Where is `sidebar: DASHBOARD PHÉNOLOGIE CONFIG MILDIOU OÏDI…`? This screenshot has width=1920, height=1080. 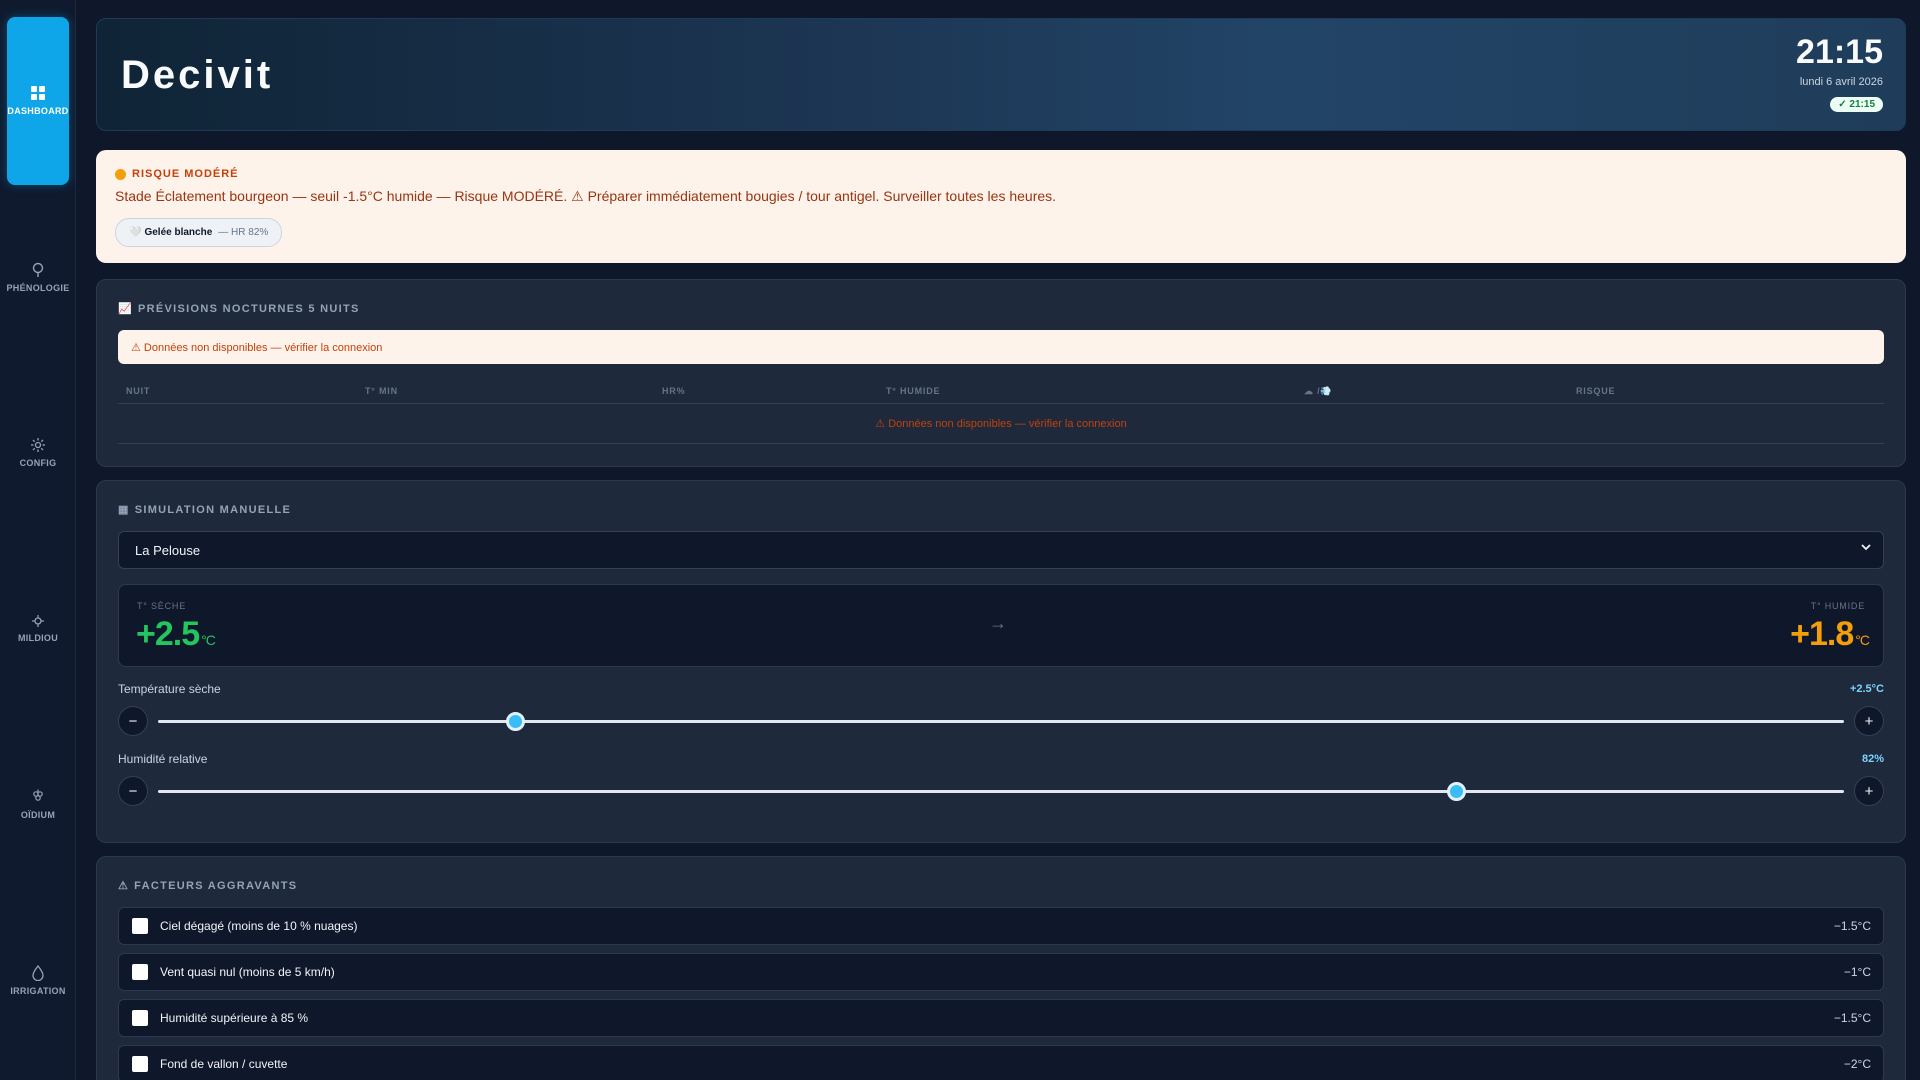 sidebar: DASHBOARD PHÉNOLOGIE CONFIG MILDIOU OÏDI… is located at coordinates (38, 540).